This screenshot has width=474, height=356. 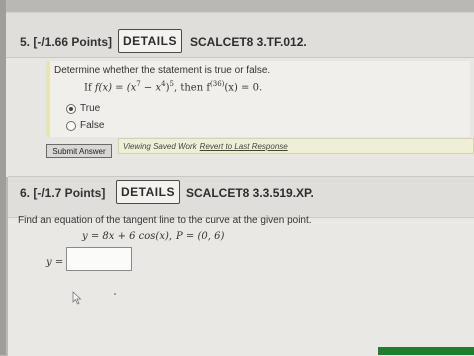 What do you see at coordinates (151, 88) in the screenshot?
I see `statement-minus: − x` at bounding box center [151, 88].